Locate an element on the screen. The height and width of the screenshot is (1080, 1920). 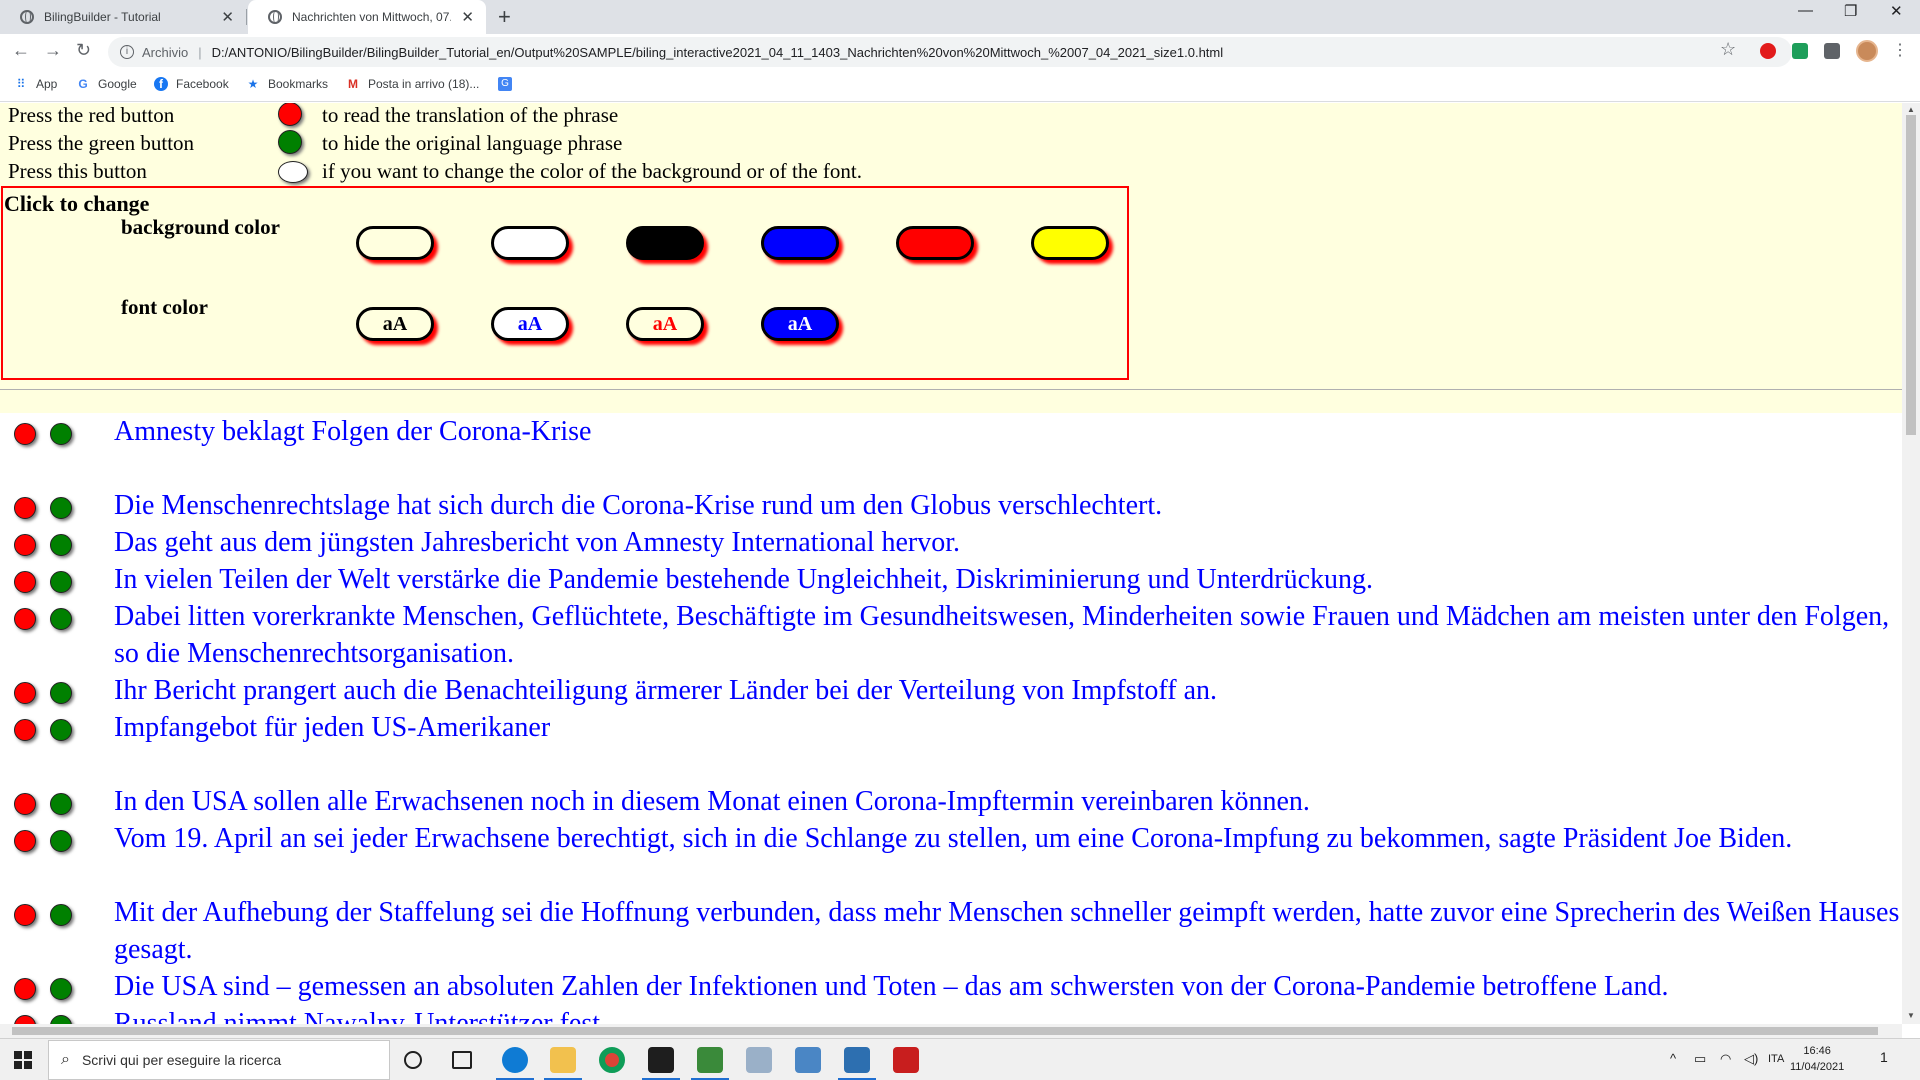
bookmark-google: G Google is located at coordinates (106, 84).